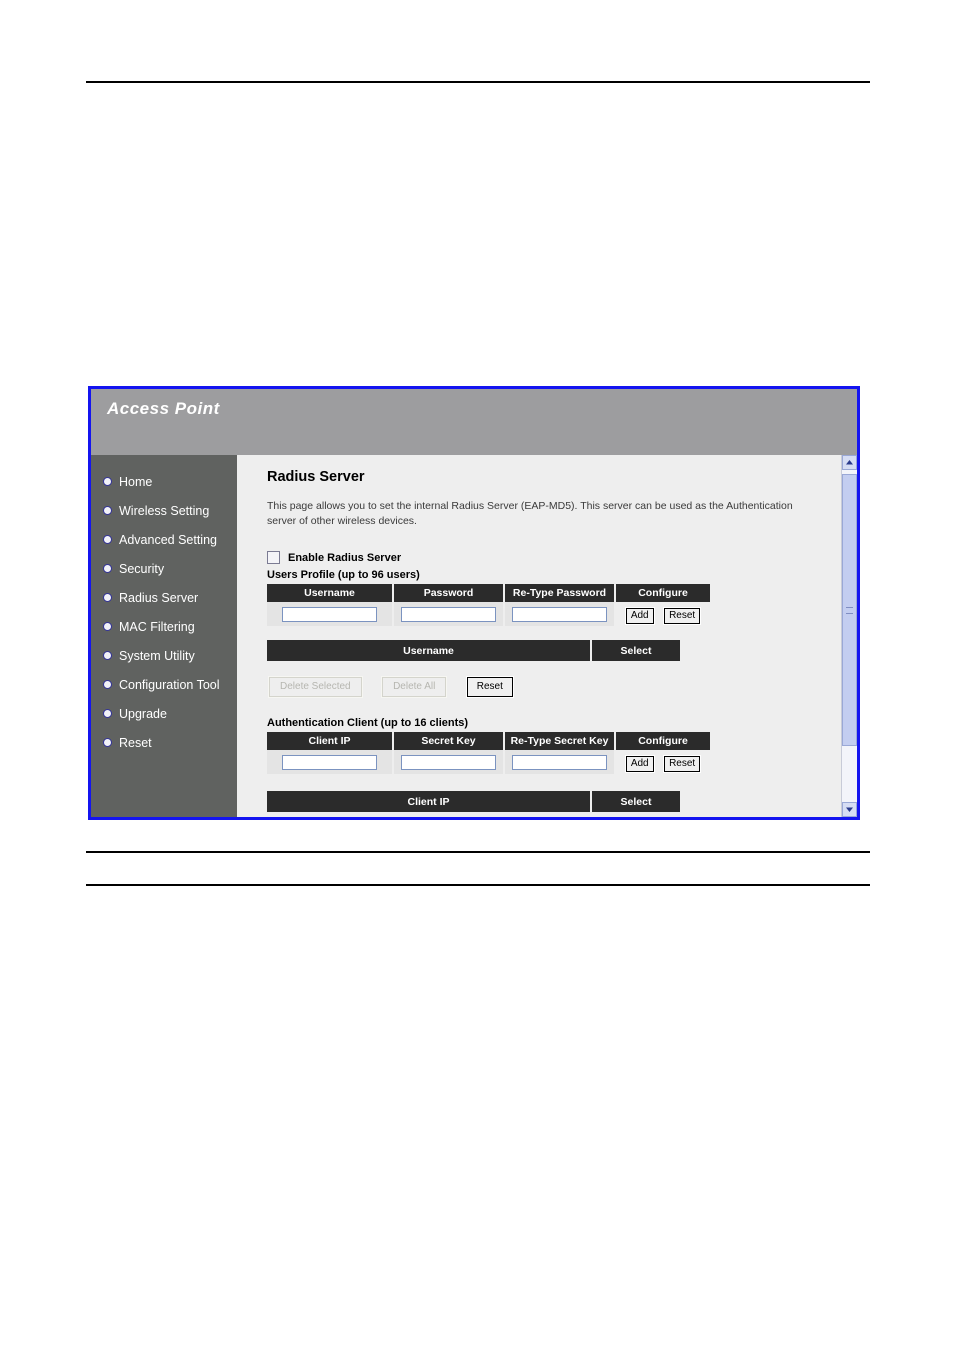 This screenshot has height=1348, width=954. I want to click on secret-key-input, so click(448, 762).